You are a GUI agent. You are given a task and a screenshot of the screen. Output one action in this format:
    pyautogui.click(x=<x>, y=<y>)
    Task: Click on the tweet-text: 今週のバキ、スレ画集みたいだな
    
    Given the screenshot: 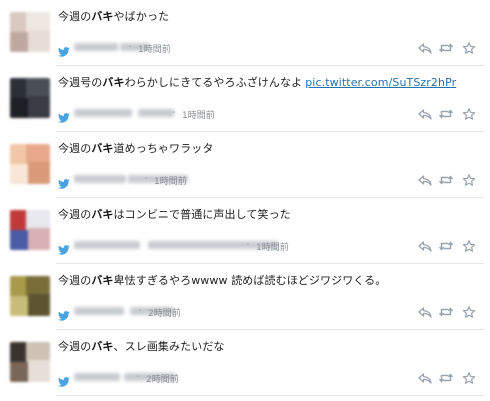 What is the action you would take?
    pyautogui.click(x=141, y=346)
    